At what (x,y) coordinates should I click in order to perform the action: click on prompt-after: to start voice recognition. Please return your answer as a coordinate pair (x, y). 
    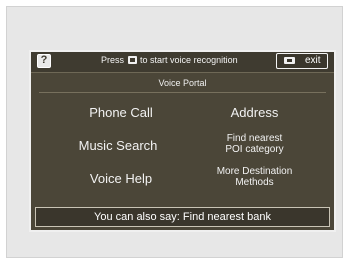
    Looking at the image, I should click on (189, 60).